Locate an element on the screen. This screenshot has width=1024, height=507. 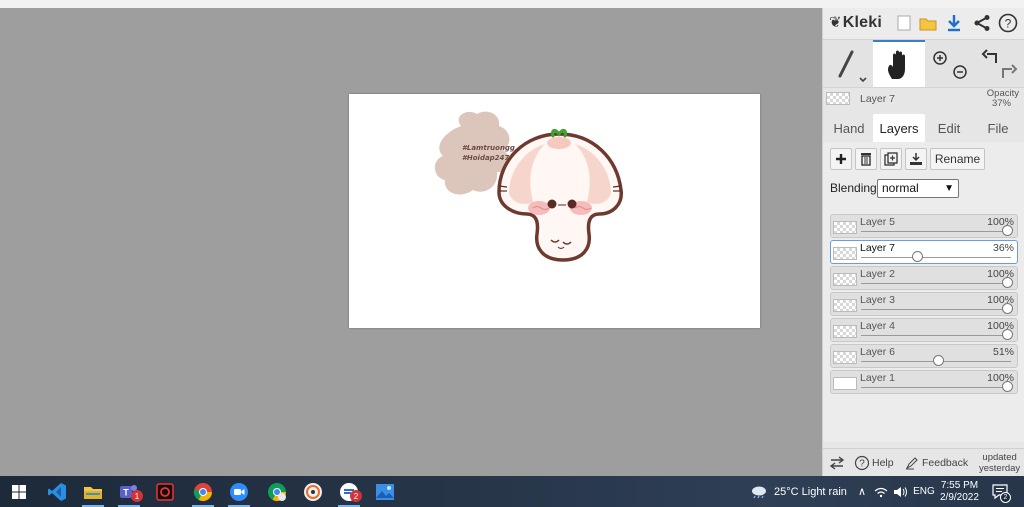
layer-item-layer-6: Layer 6 51% is located at coordinates (924, 356).